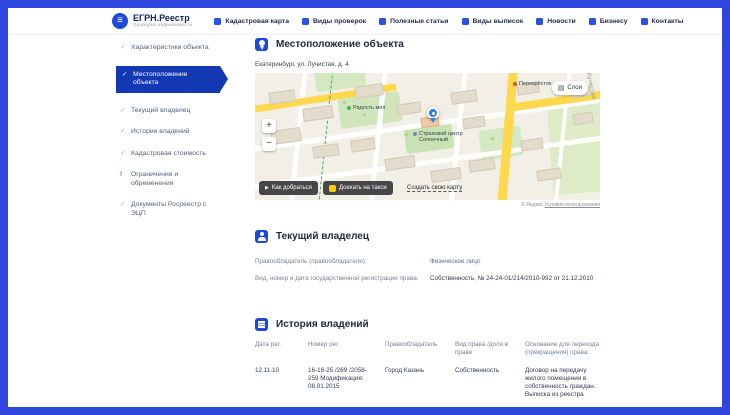  I want to click on logo-icon: ≡, so click(120, 21).